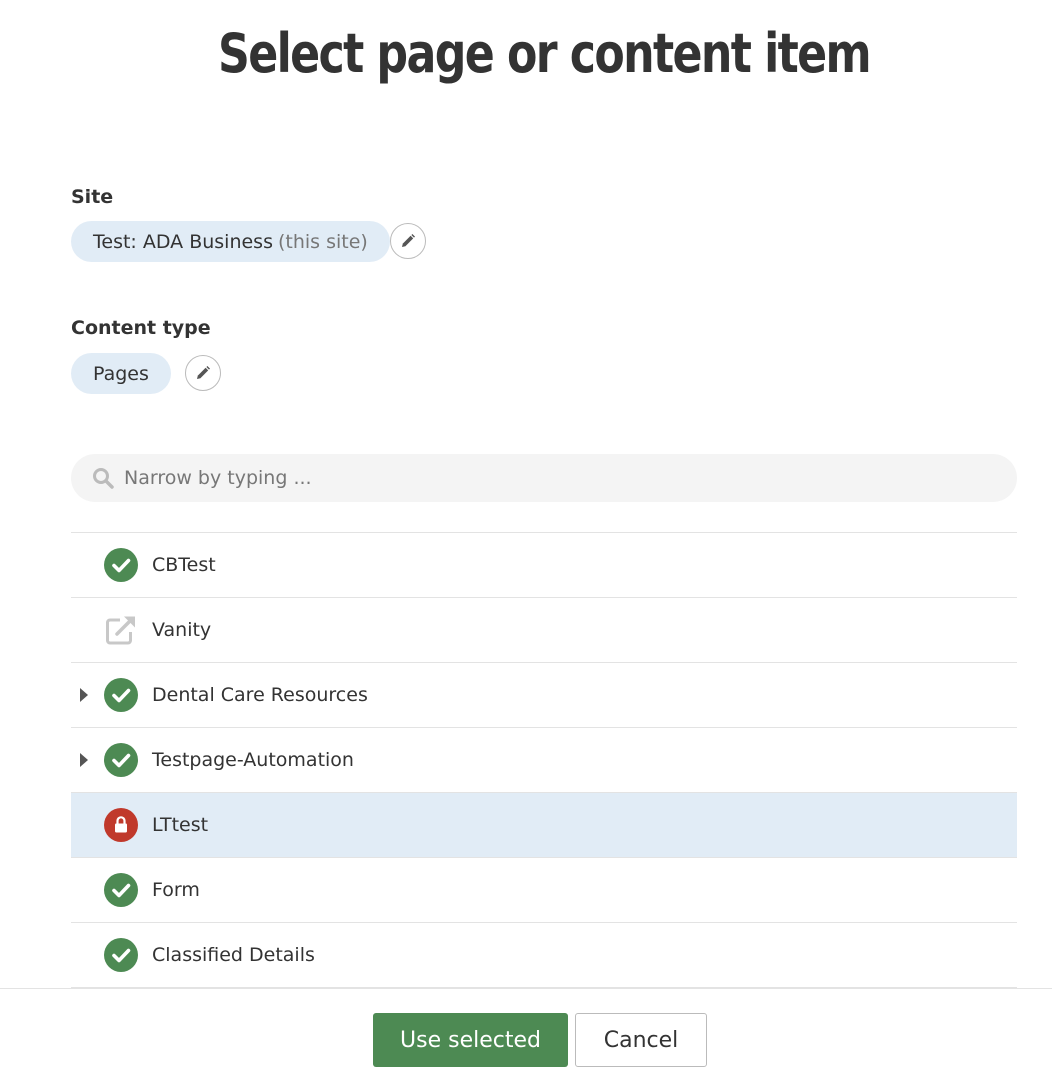 This screenshot has width=1052, height=1081. I want to click on list-item-label: Form, so click(176, 890).